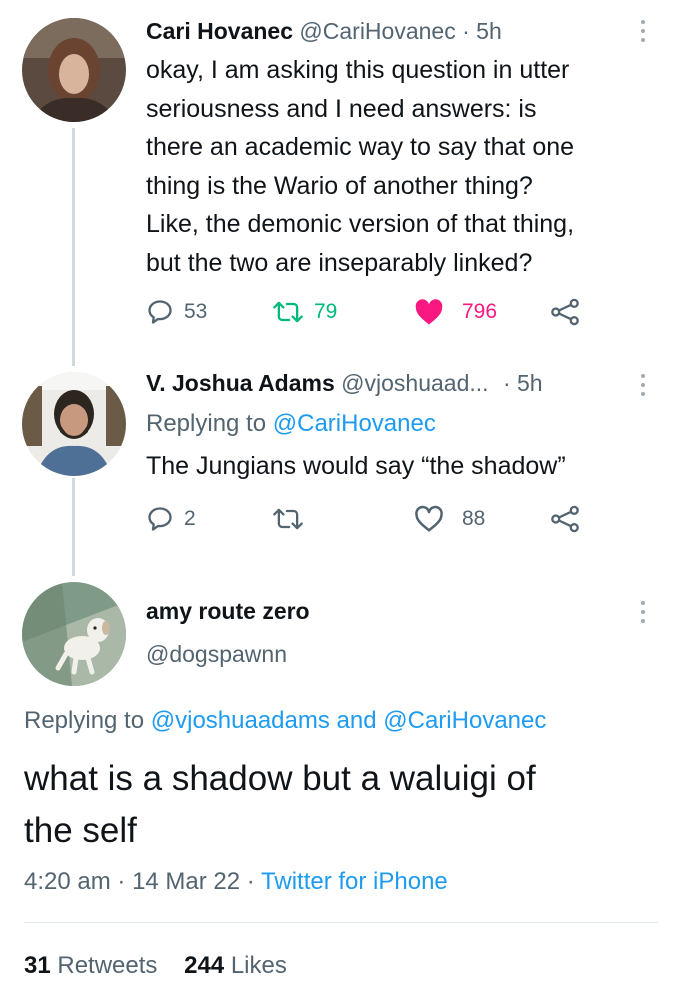  I want to click on tweet2-mention: @CariHovanec, so click(354, 423).